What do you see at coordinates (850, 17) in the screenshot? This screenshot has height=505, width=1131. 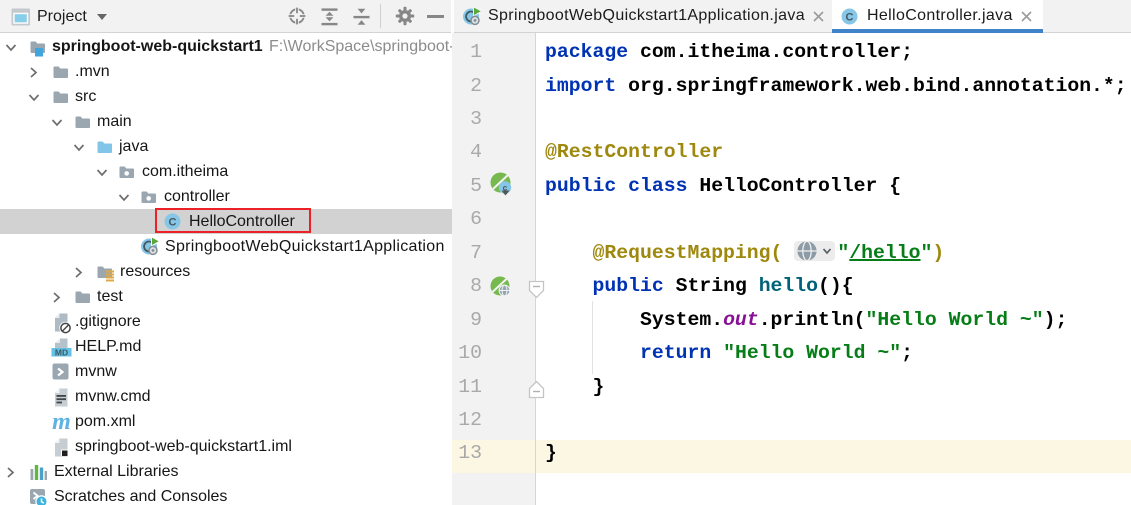 I see `svg-text: C` at bounding box center [850, 17].